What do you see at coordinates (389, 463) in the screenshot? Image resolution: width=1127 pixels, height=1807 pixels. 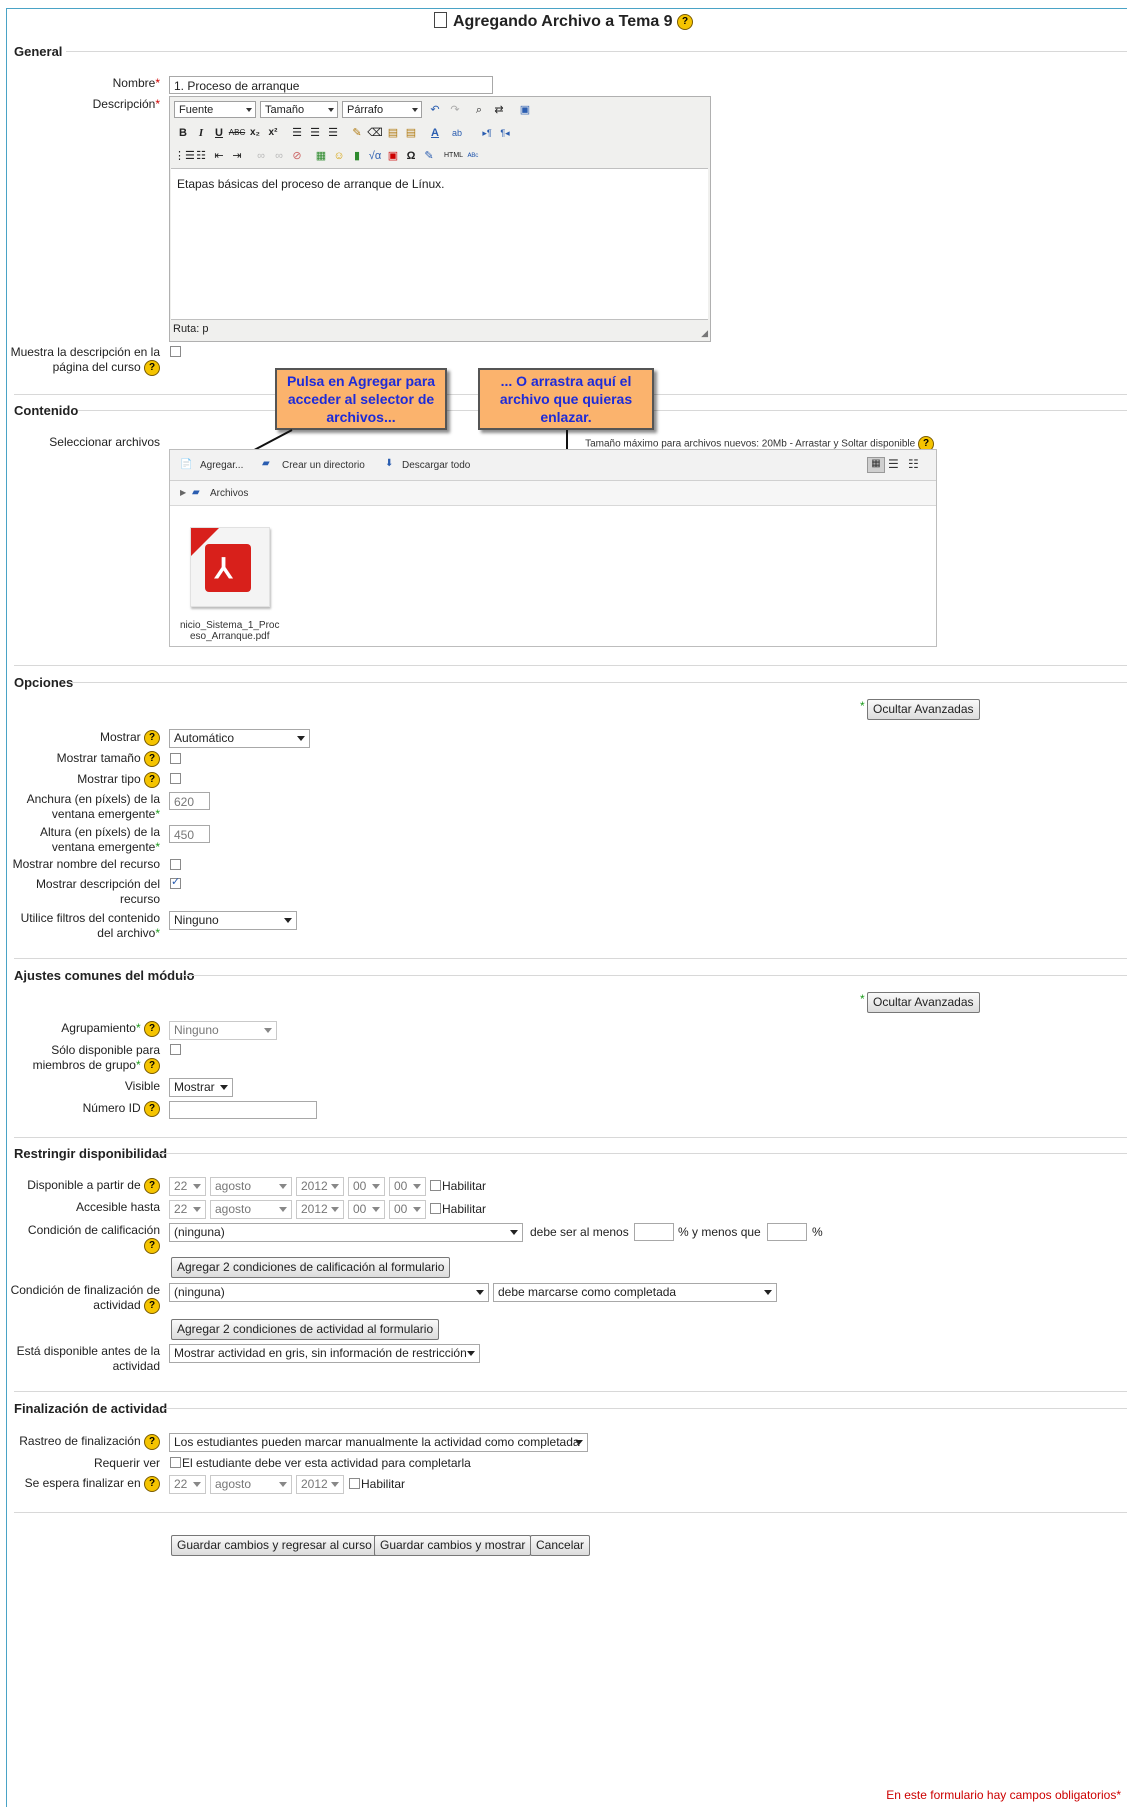 I see `download-icon: ⬇` at bounding box center [389, 463].